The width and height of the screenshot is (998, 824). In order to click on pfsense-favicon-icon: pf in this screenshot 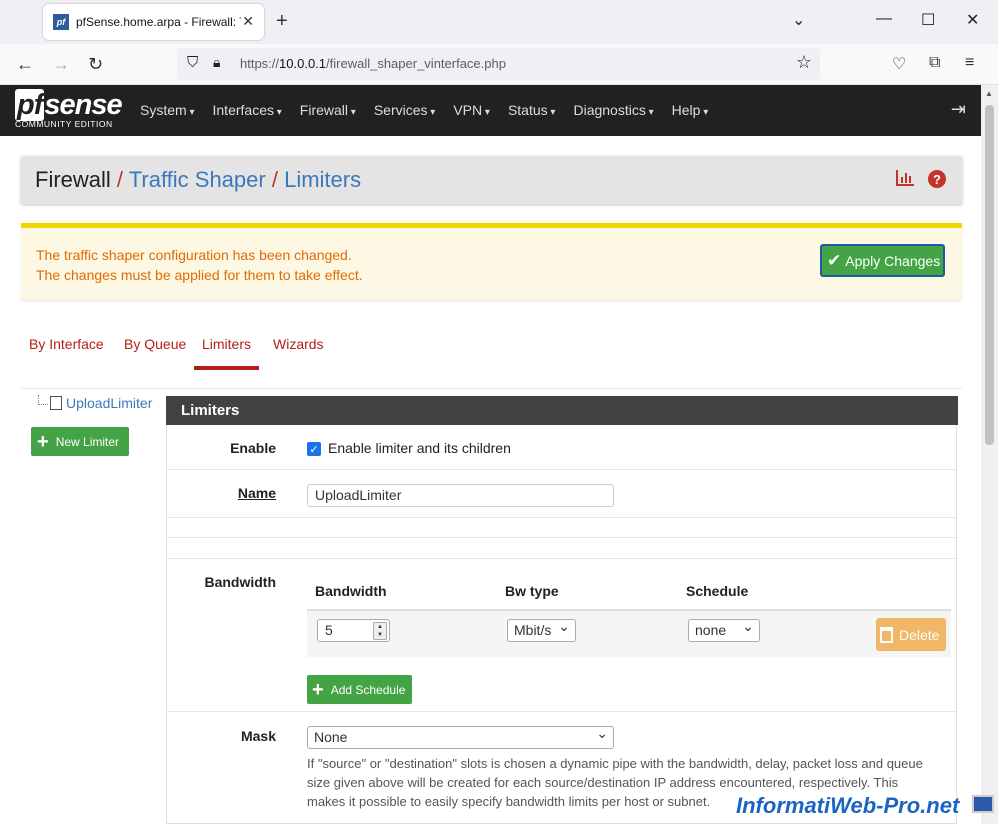, I will do `click(61, 22)`.